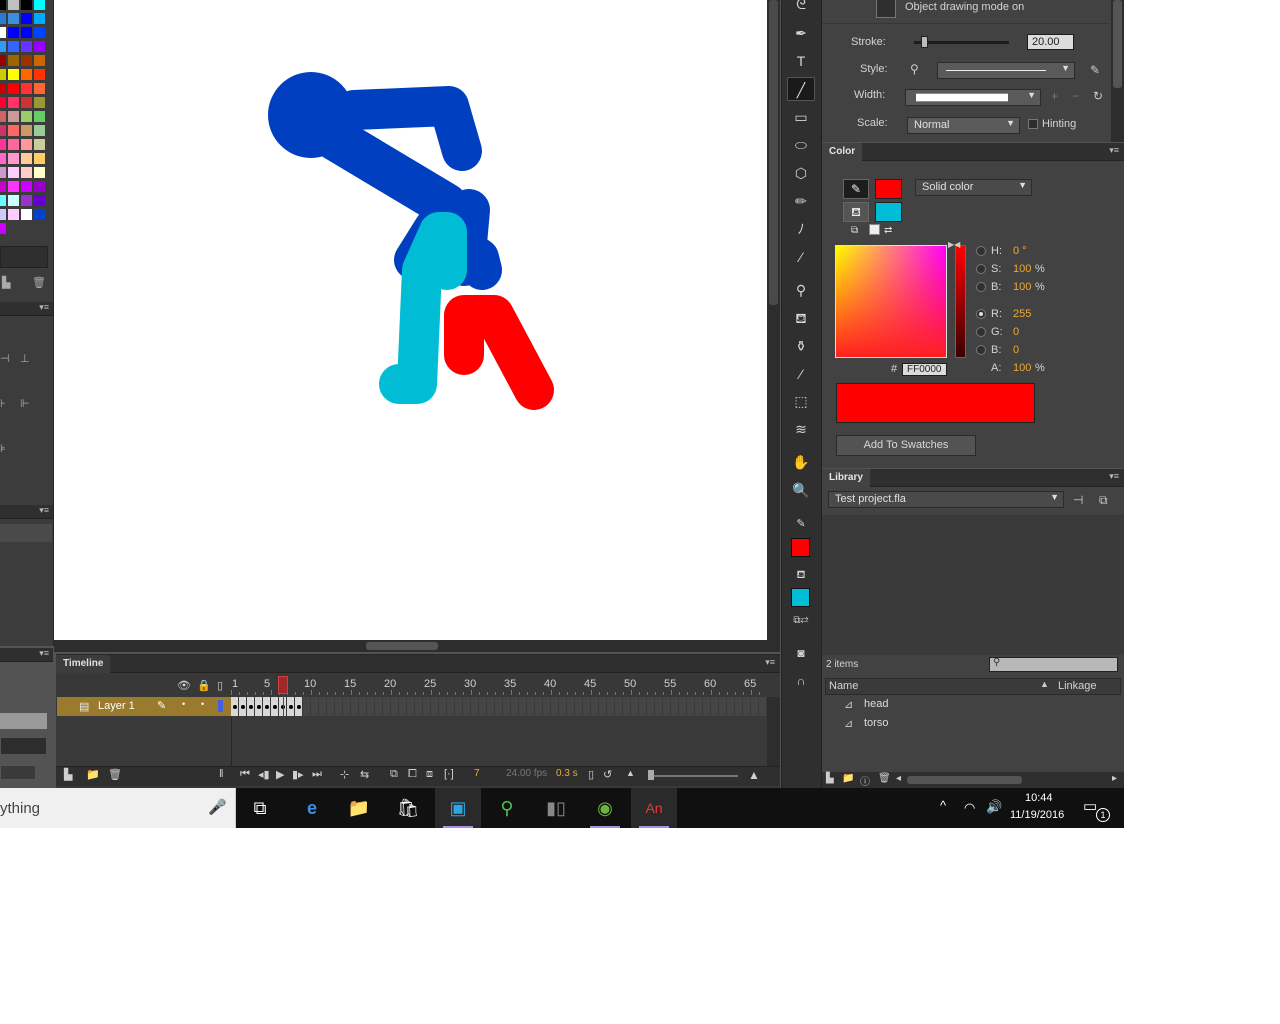  I want to click on layer-row: ▤ Layer 1 ✎ • •, so click(144, 706).